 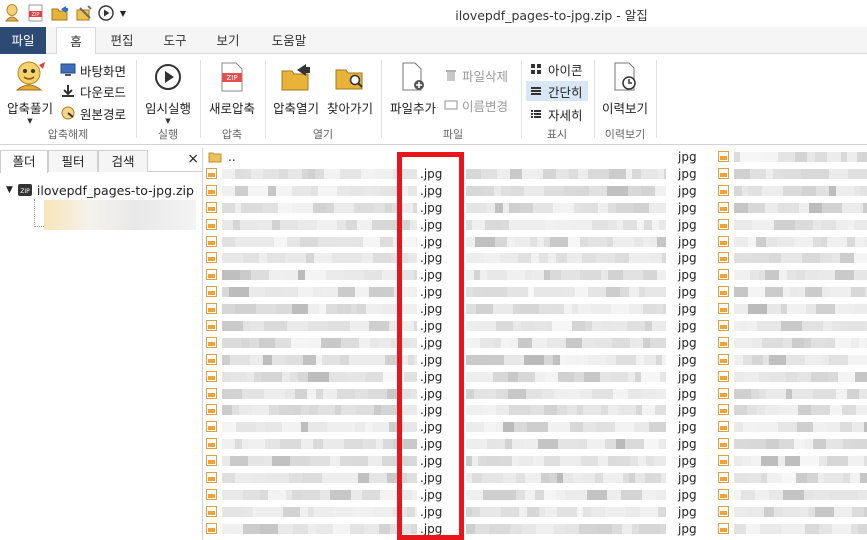 I want to click on close-icon: ×, so click(x=193, y=159).